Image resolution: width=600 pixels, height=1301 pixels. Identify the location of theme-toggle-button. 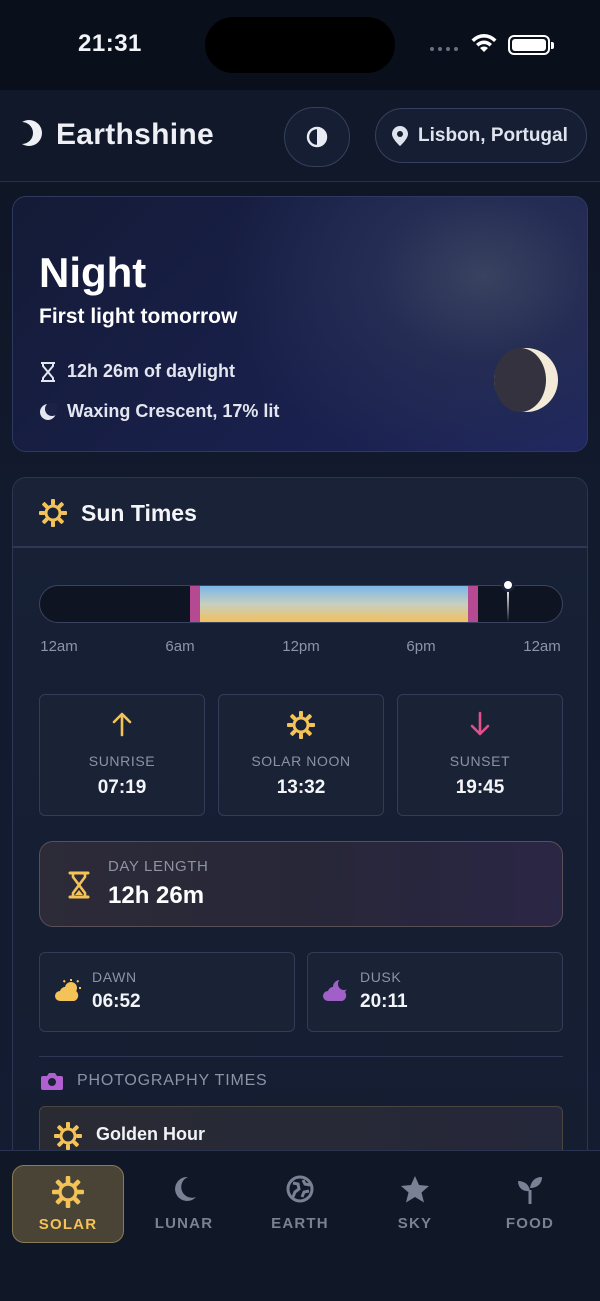
(317, 137).